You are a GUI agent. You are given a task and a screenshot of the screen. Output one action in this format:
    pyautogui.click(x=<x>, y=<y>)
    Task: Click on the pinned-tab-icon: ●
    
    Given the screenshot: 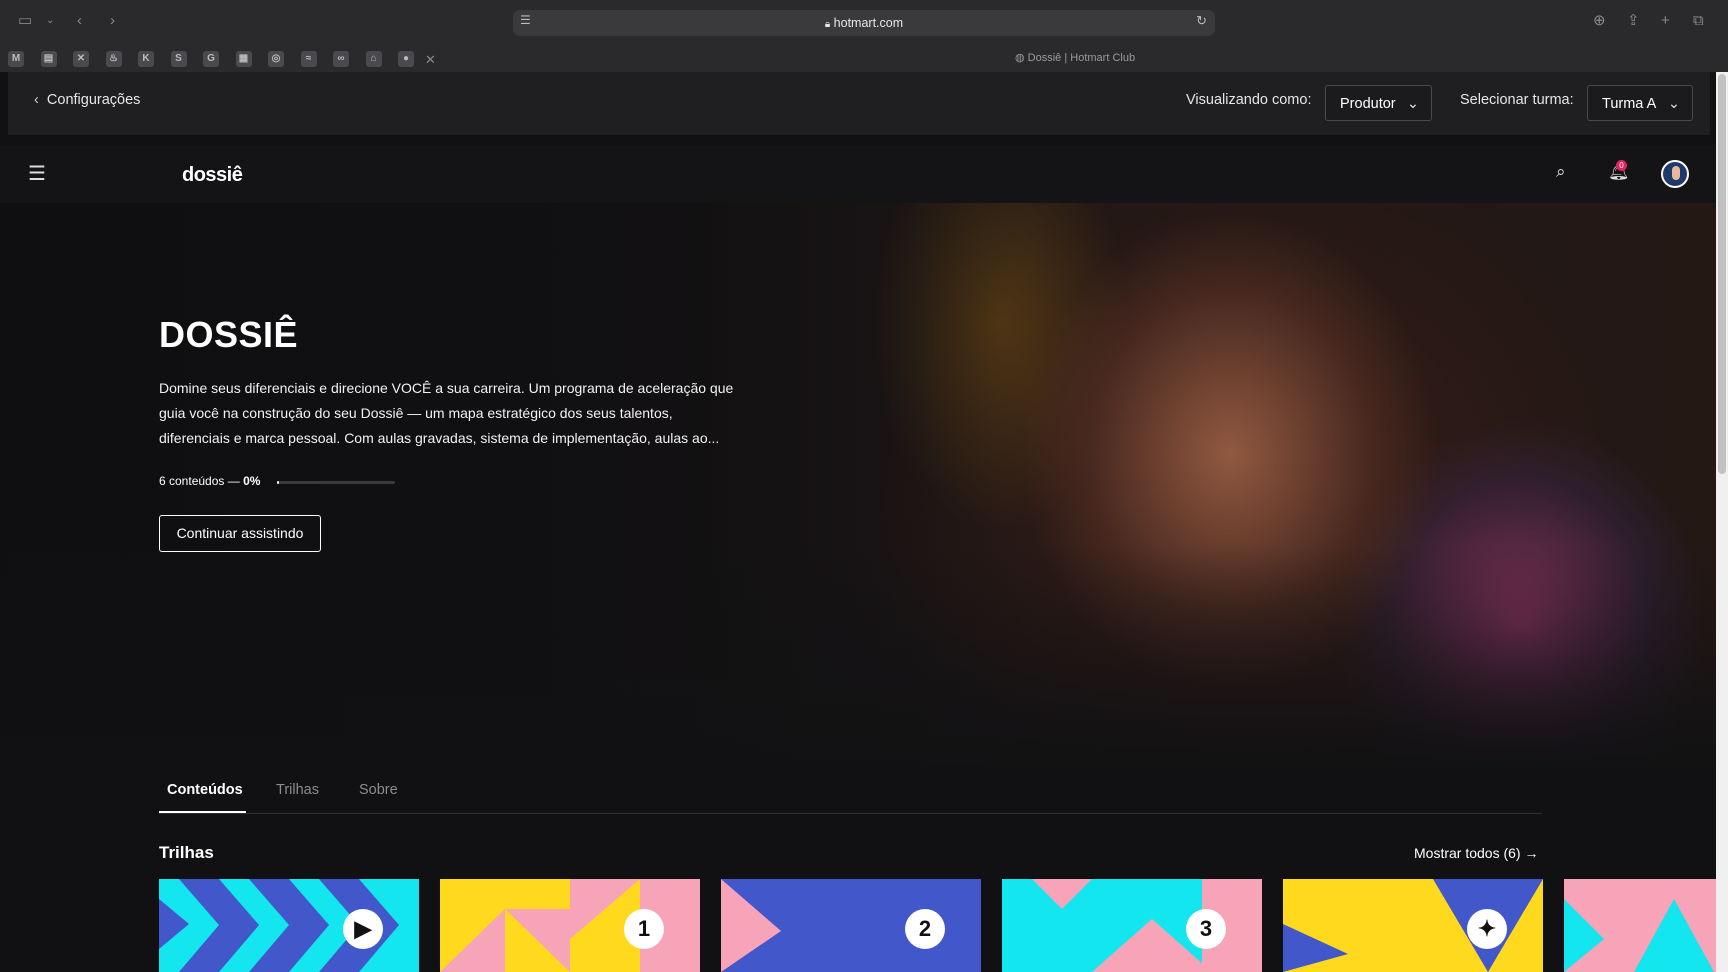 What is the action you would take?
    pyautogui.click(x=406, y=59)
    